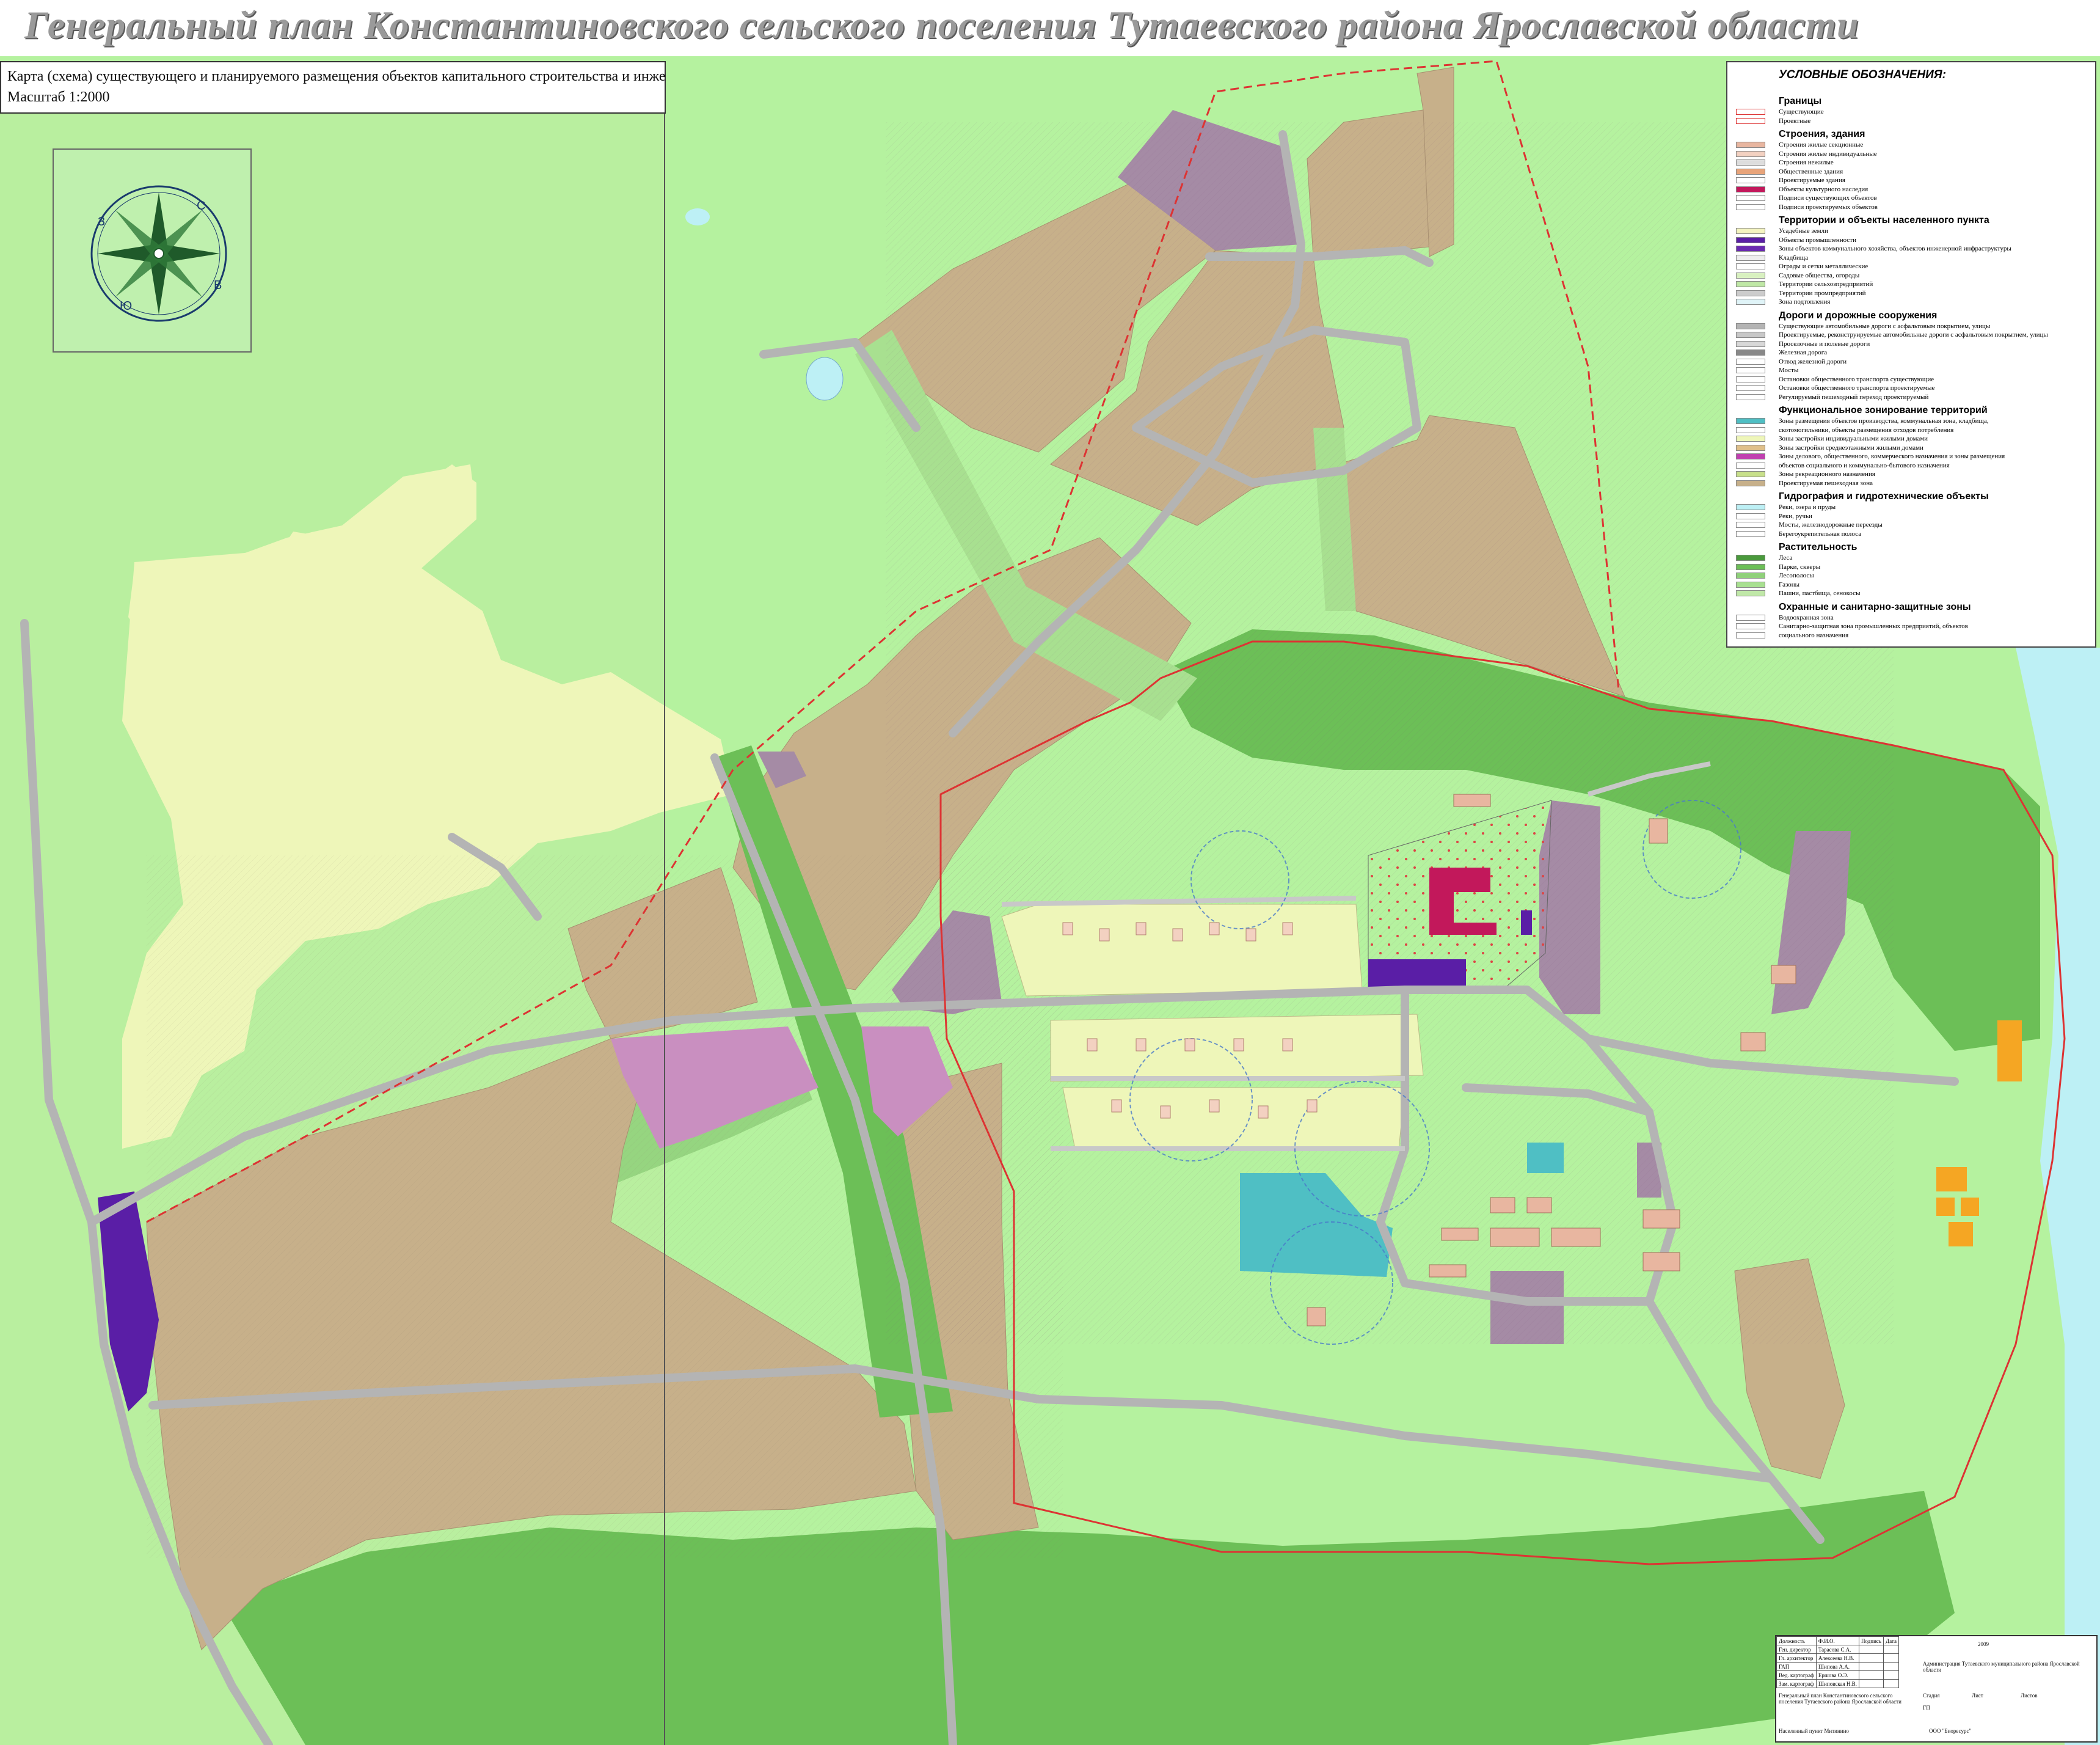 The image size is (2100, 1745). Describe the element at coordinates (1801, 101) in the screenshot. I see `legend-section-title: Границы` at that location.